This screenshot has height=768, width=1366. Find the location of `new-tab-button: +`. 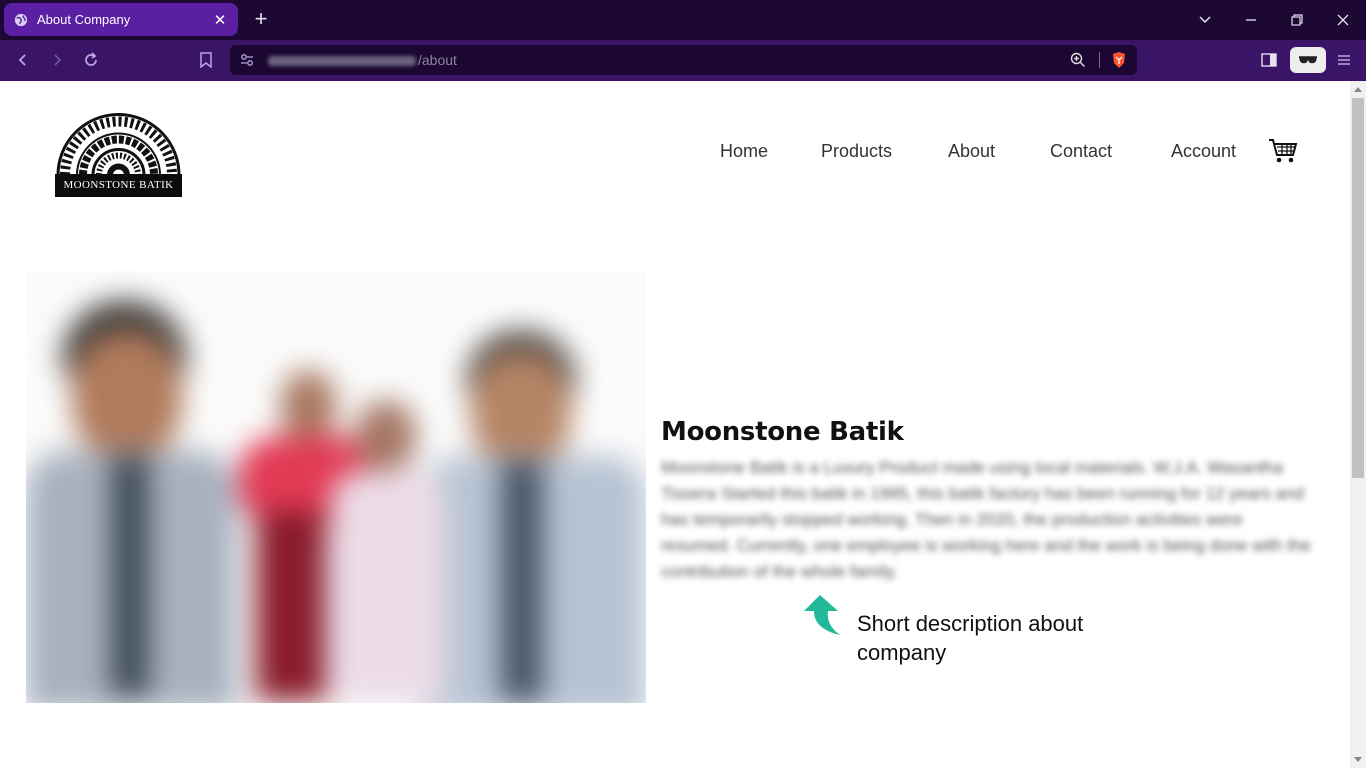

new-tab-button: + is located at coordinates (261, 19).